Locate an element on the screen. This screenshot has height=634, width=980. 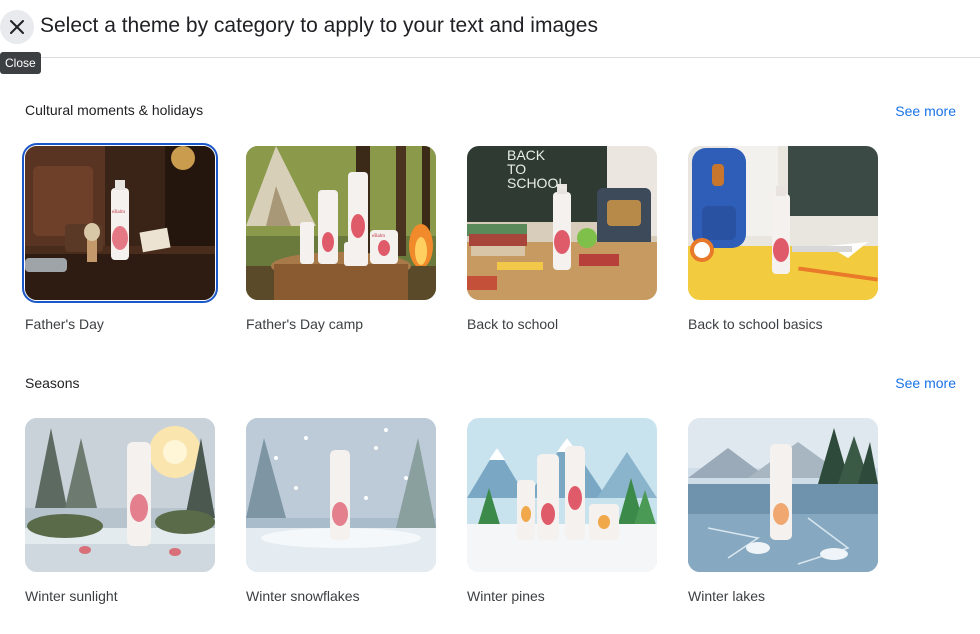
theme-card-winter-lakes: Winter lakes is located at coordinates (783, 511).